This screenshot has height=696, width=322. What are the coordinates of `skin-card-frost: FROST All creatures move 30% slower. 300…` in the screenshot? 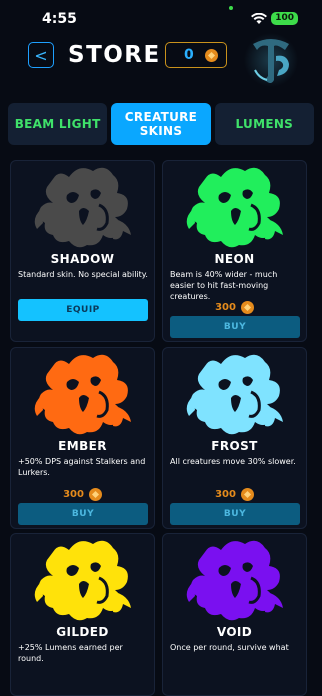 It's located at (234, 438).